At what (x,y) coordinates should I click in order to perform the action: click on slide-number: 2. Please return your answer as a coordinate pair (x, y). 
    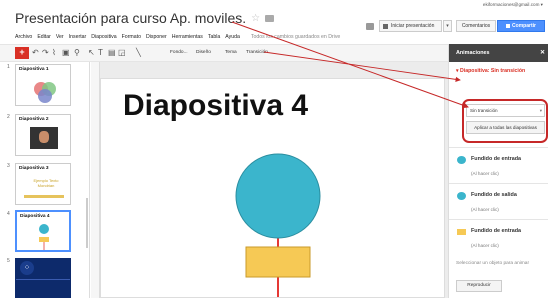
    Looking at the image, I should click on (8, 117).